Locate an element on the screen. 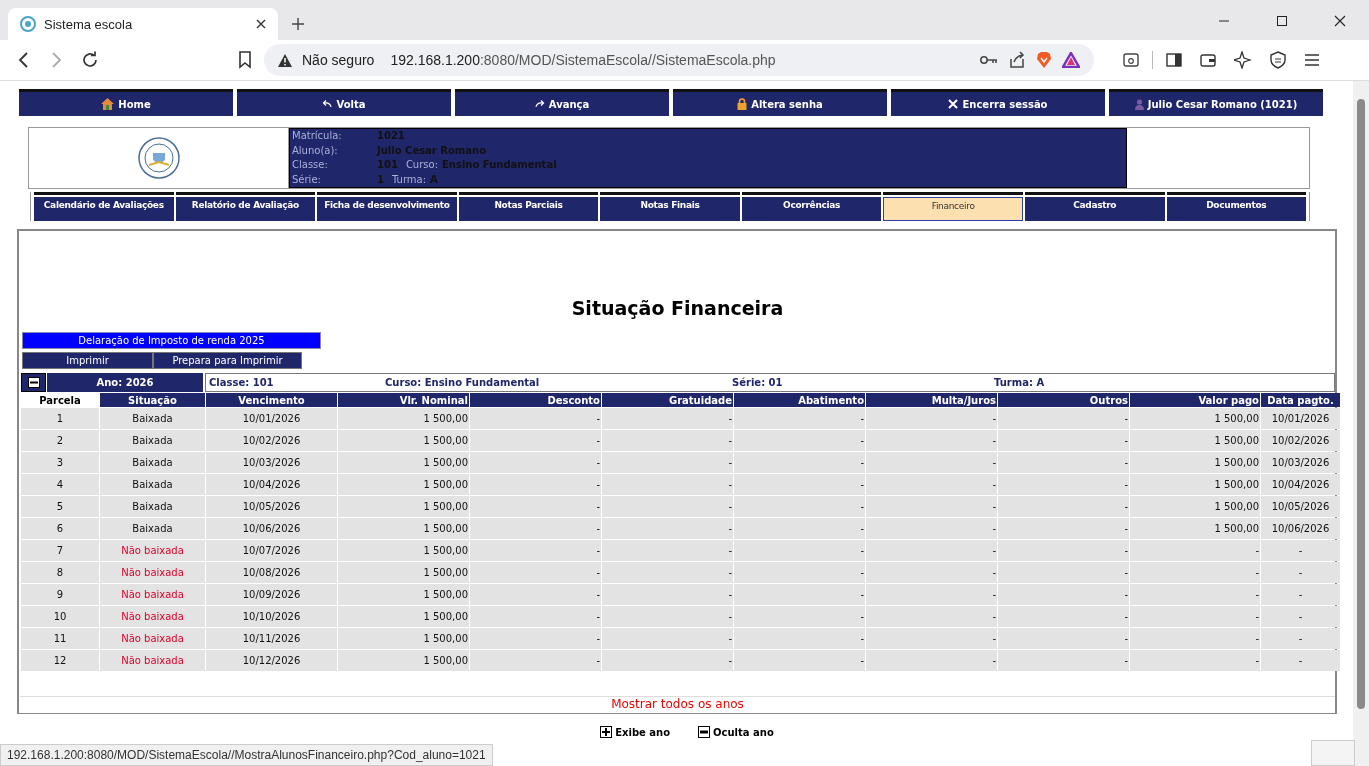  table-cell: 8 is located at coordinates (60, 572).